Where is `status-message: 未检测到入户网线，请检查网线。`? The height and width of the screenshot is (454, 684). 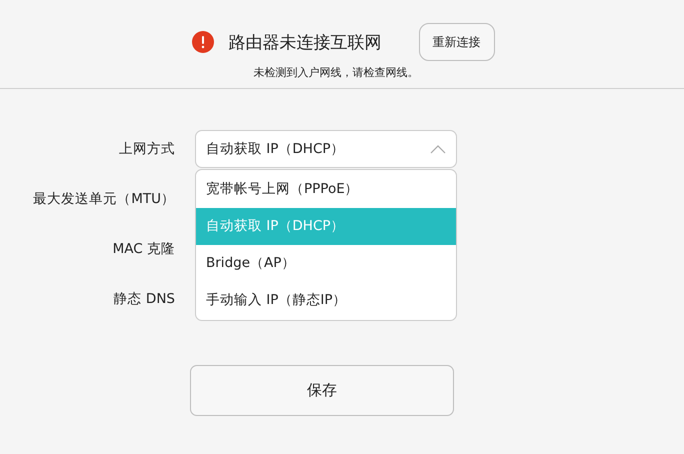 status-message: 未检测到入户网线，请检查网线。 is located at coordinates (336, 72).